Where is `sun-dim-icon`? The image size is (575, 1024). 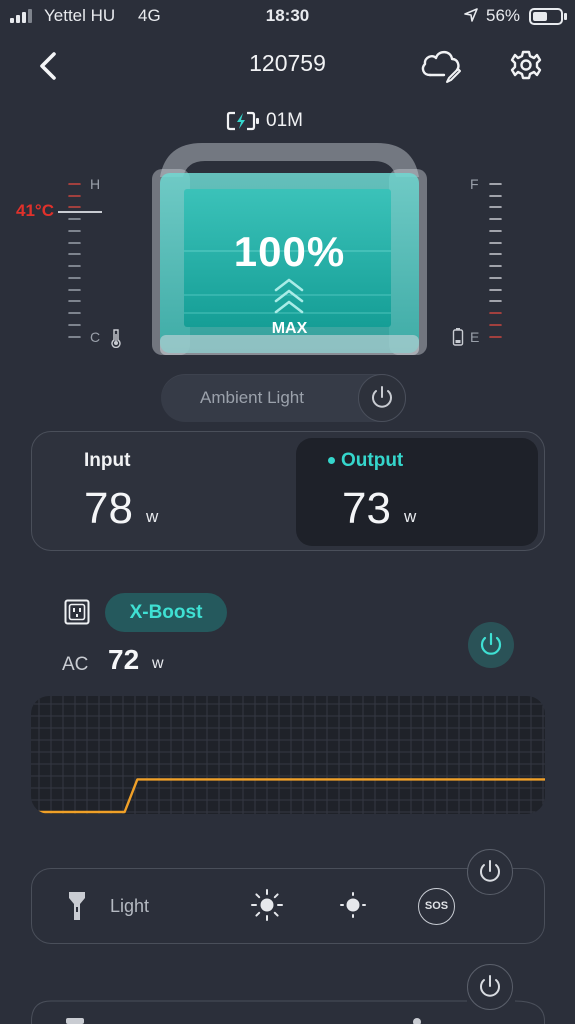 sun-dim-icon is located at coordinates (353, 905).